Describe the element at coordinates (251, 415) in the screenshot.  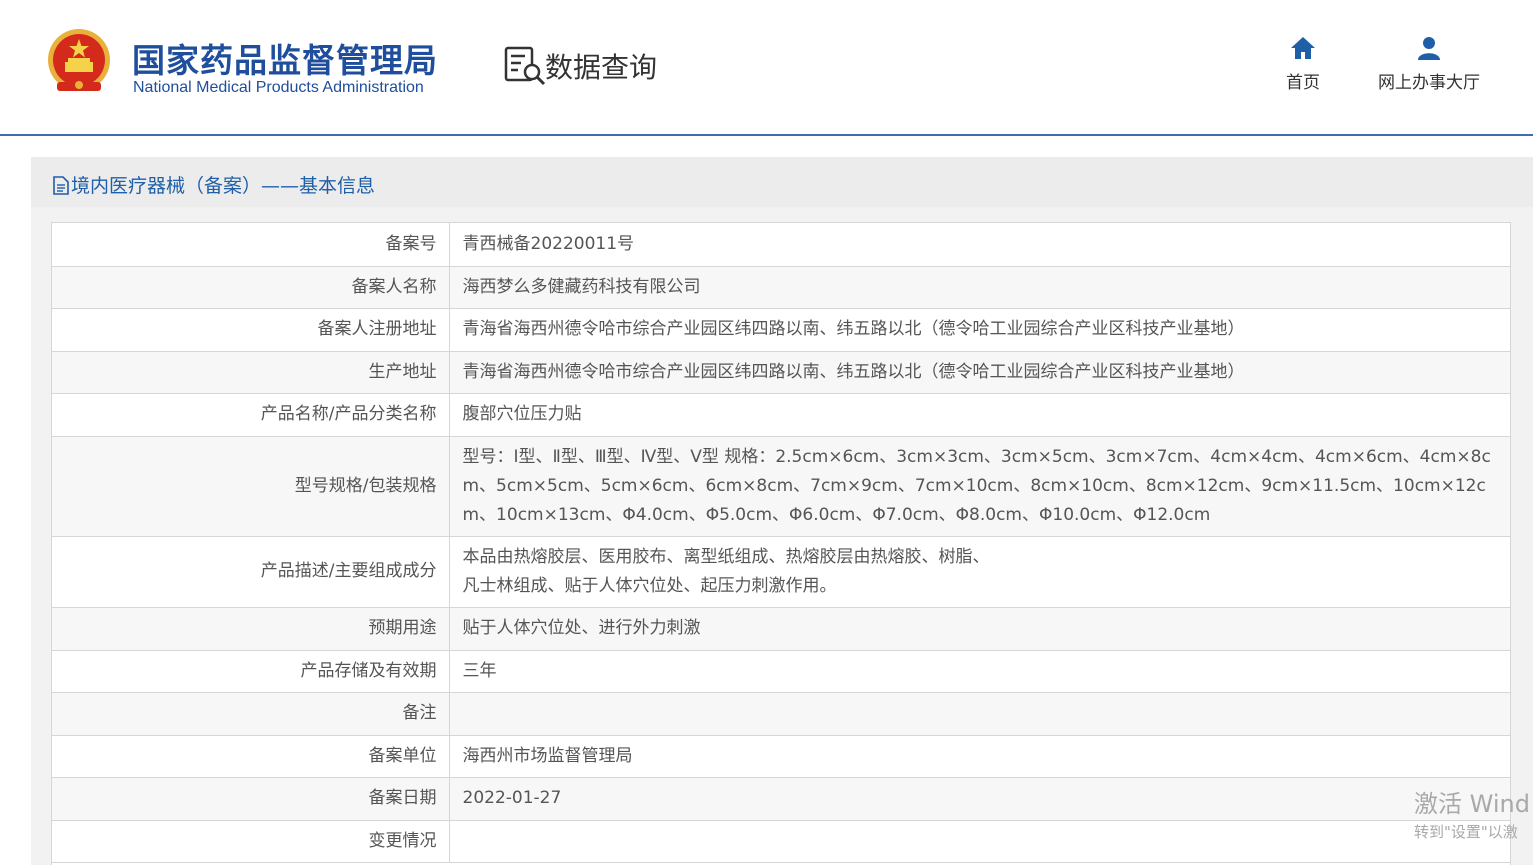
I see `field-label: 产品名称/产品分类名称` at that location.